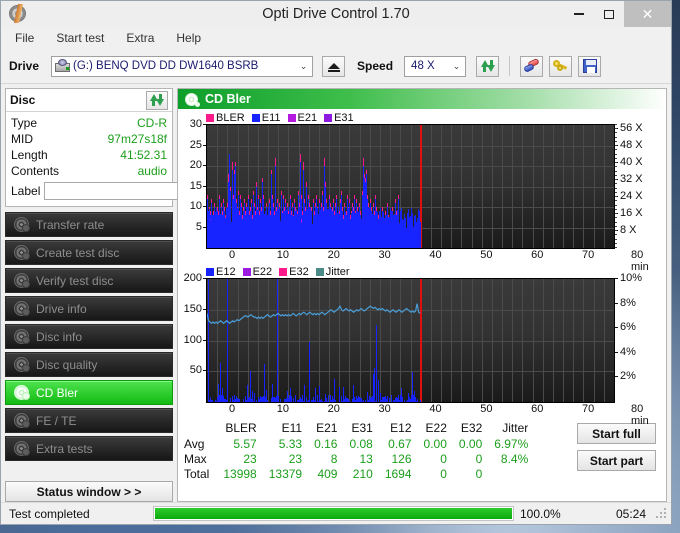 The height and width of the screenshot is (533, 680). Describe the element at coordinates (195, 185) in the screenshot. I see `y-tick-label: 15` at that location.